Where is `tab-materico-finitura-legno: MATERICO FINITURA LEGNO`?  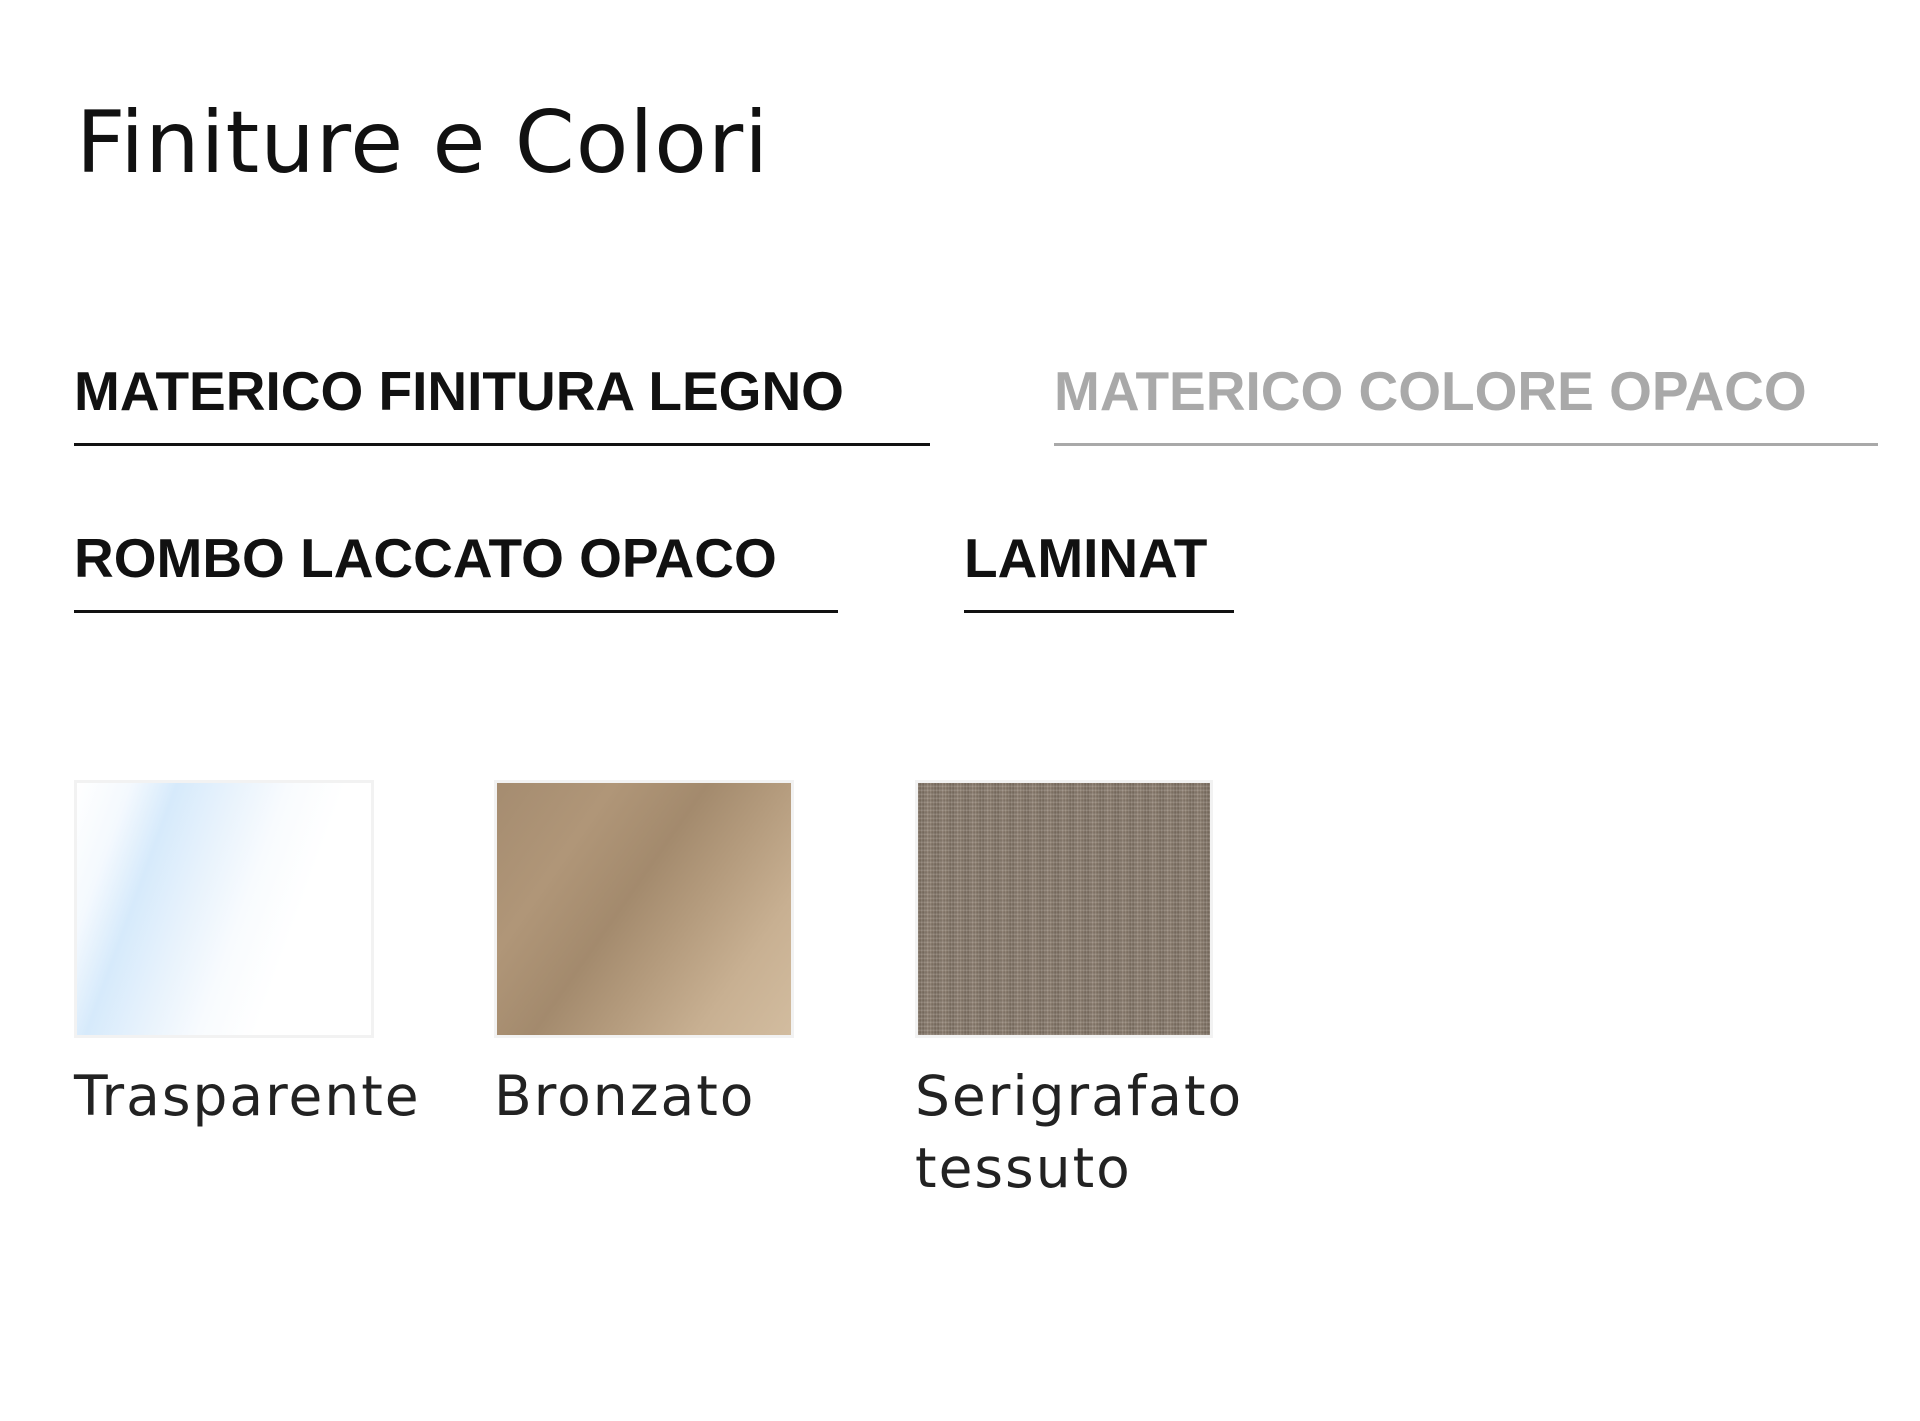
tab-materico-finitura-legno: MATERICO FINITURA LEGNO is located at coordinates (502, 401).